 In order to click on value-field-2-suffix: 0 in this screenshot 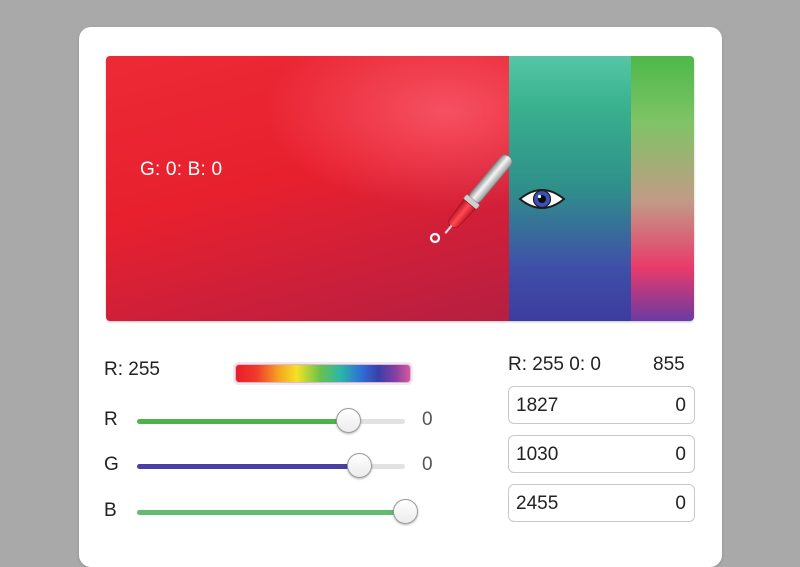, I will do `click(680, 454)`.